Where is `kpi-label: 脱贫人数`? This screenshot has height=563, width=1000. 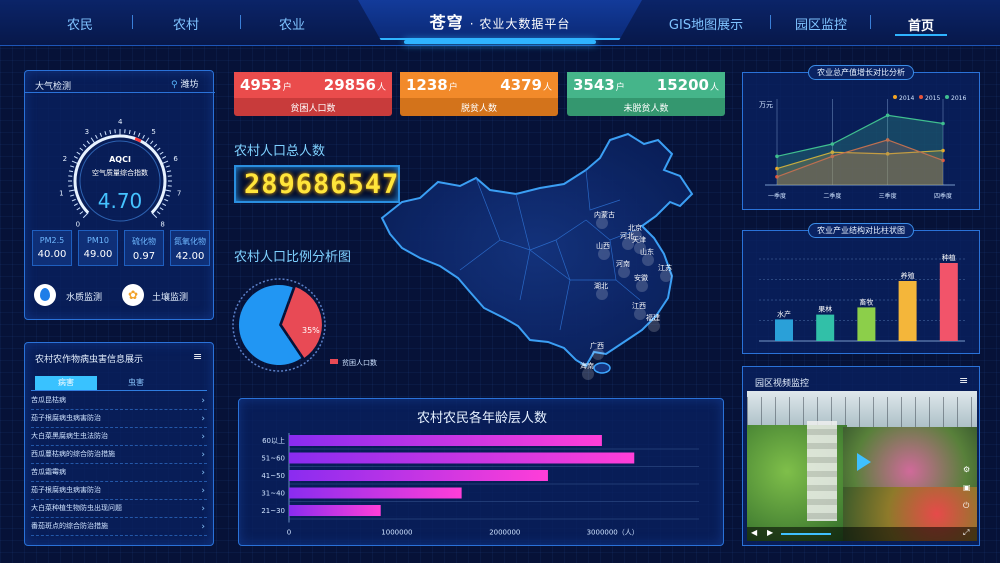
kpi-label: 脱贫人数 is located at coordinates (478, 109).